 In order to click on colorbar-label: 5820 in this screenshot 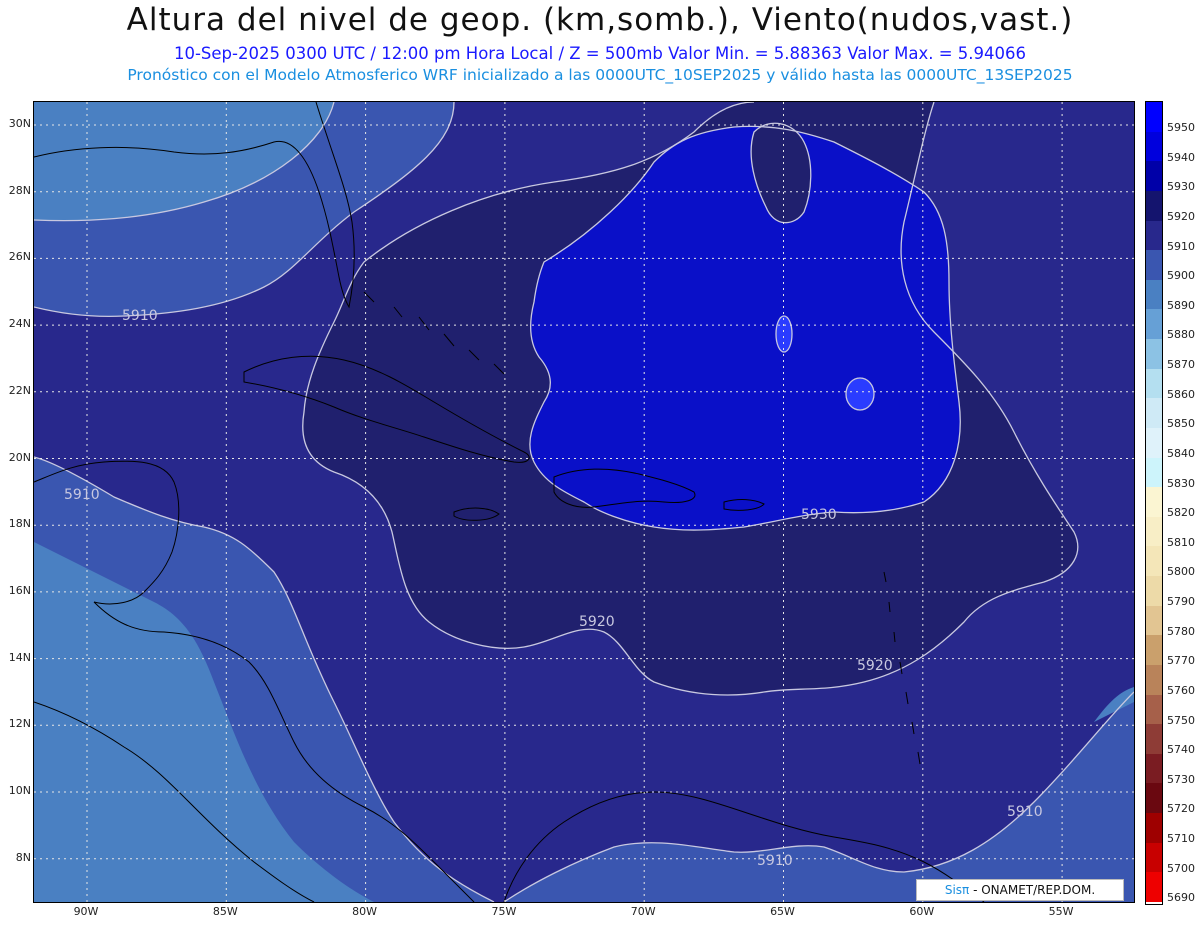, I will do `click(1181, 513)`.